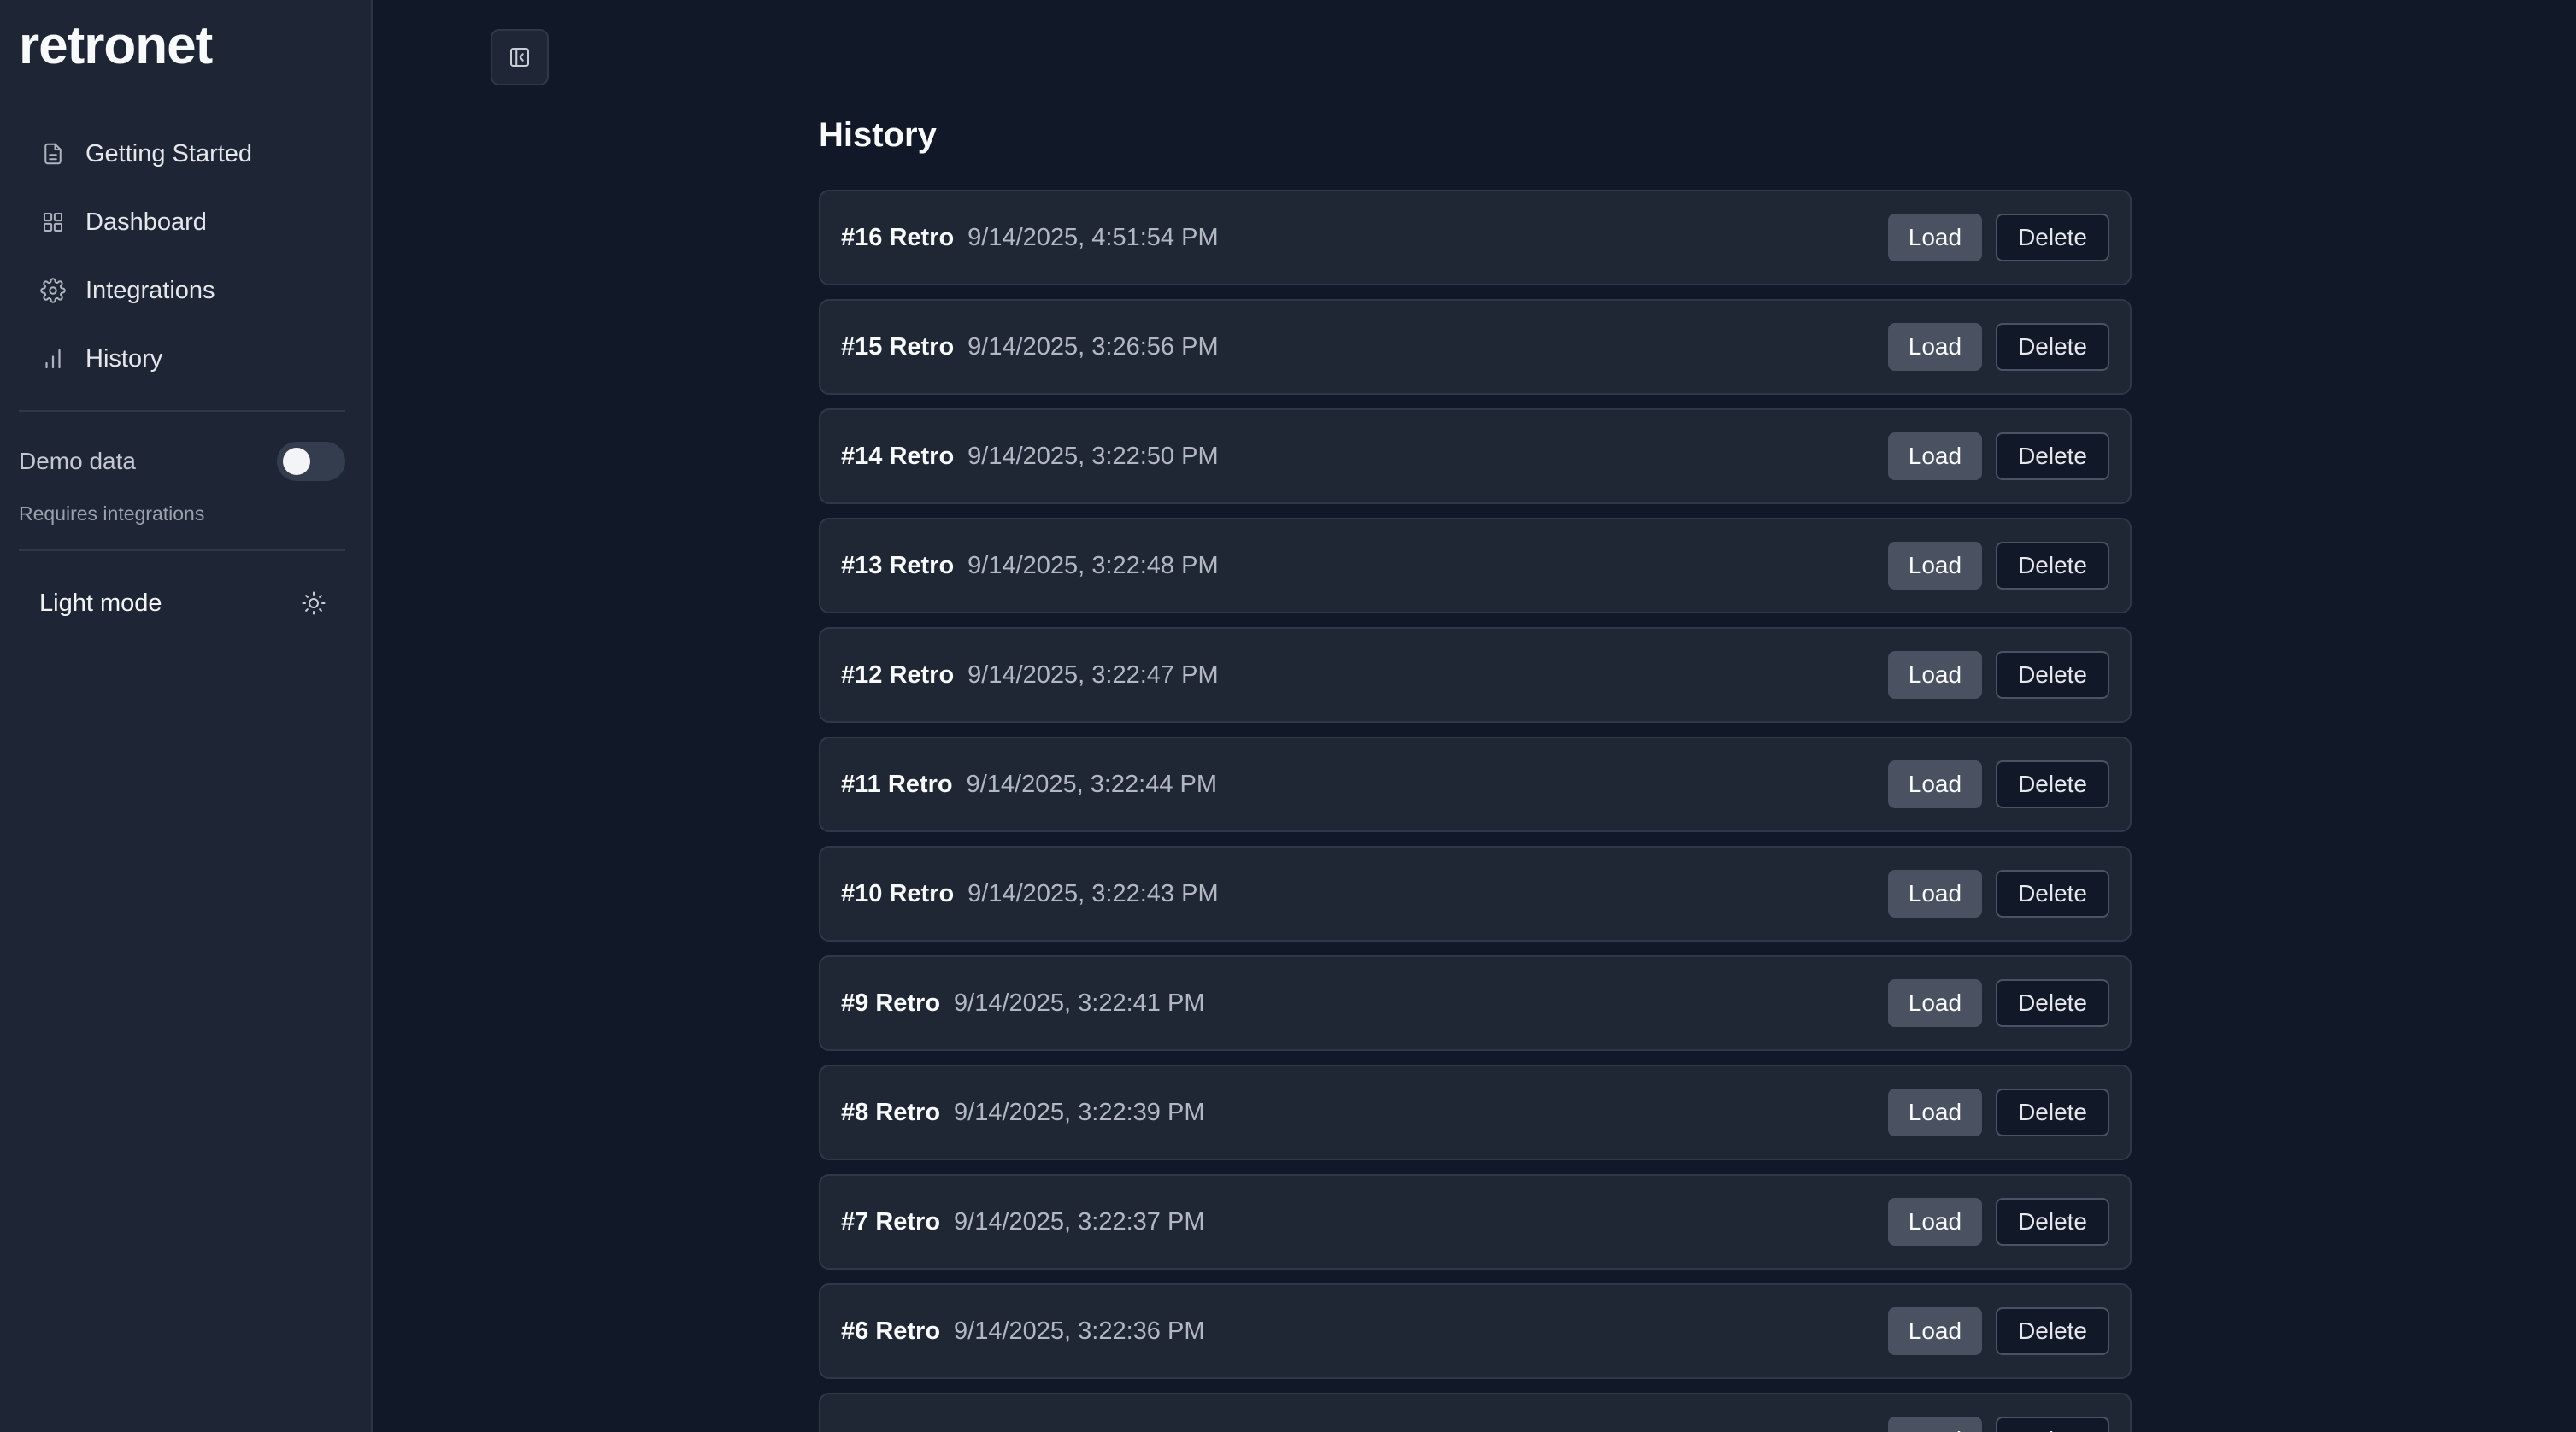  What do you see at coordinates (891, 1112) in the screenshot?
I see `retro-title: #8 Retro` at bounding box center [891, 1112].